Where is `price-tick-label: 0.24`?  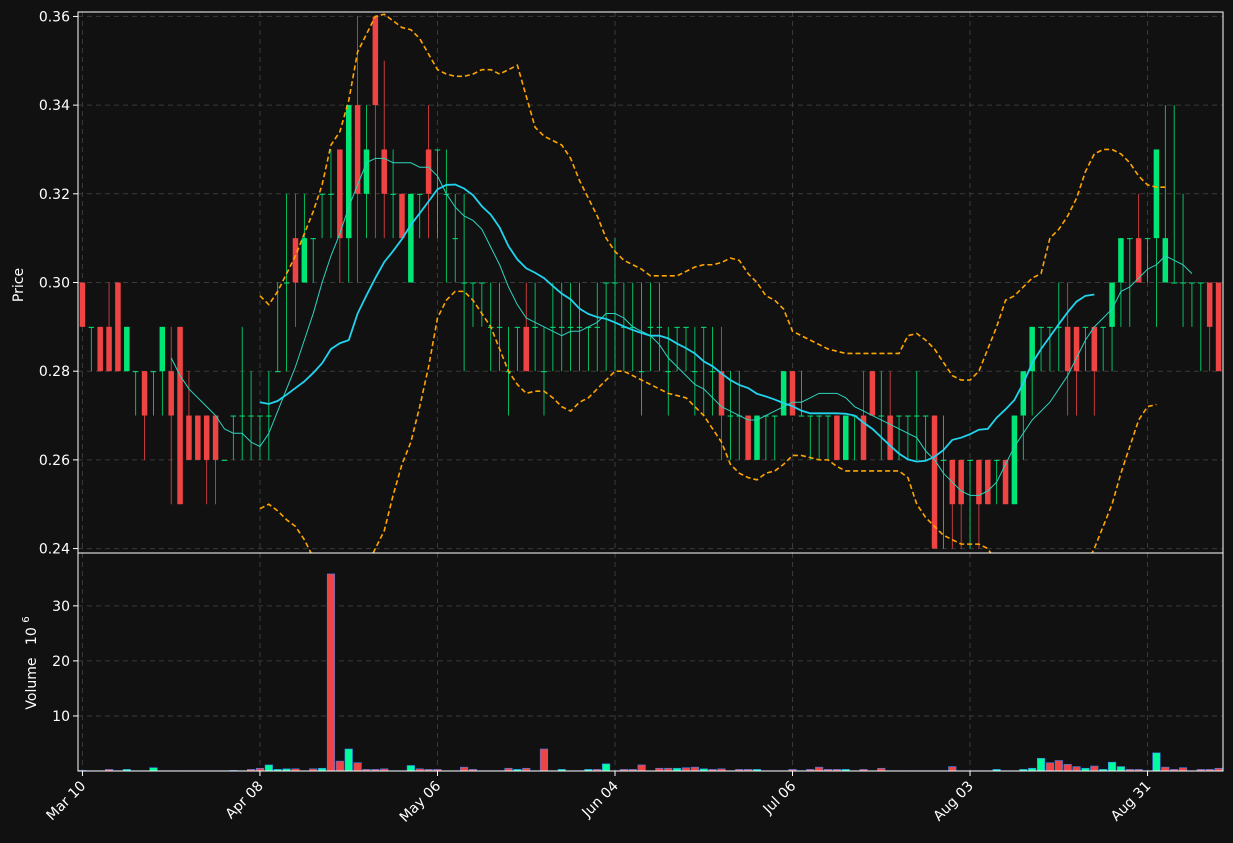 price-tick-label: 0.24 is located at coordinates (54, 550).